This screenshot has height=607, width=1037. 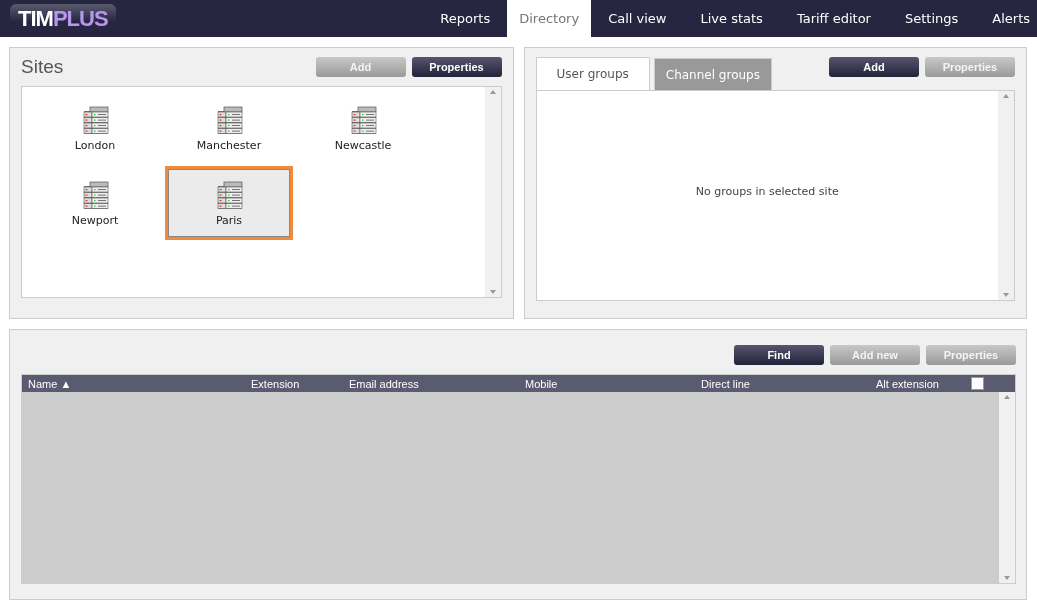 What do you see at coordinates (592, 73) in the screenshot?
I see `group-tab: User groups` at bounding box center [592, 73].